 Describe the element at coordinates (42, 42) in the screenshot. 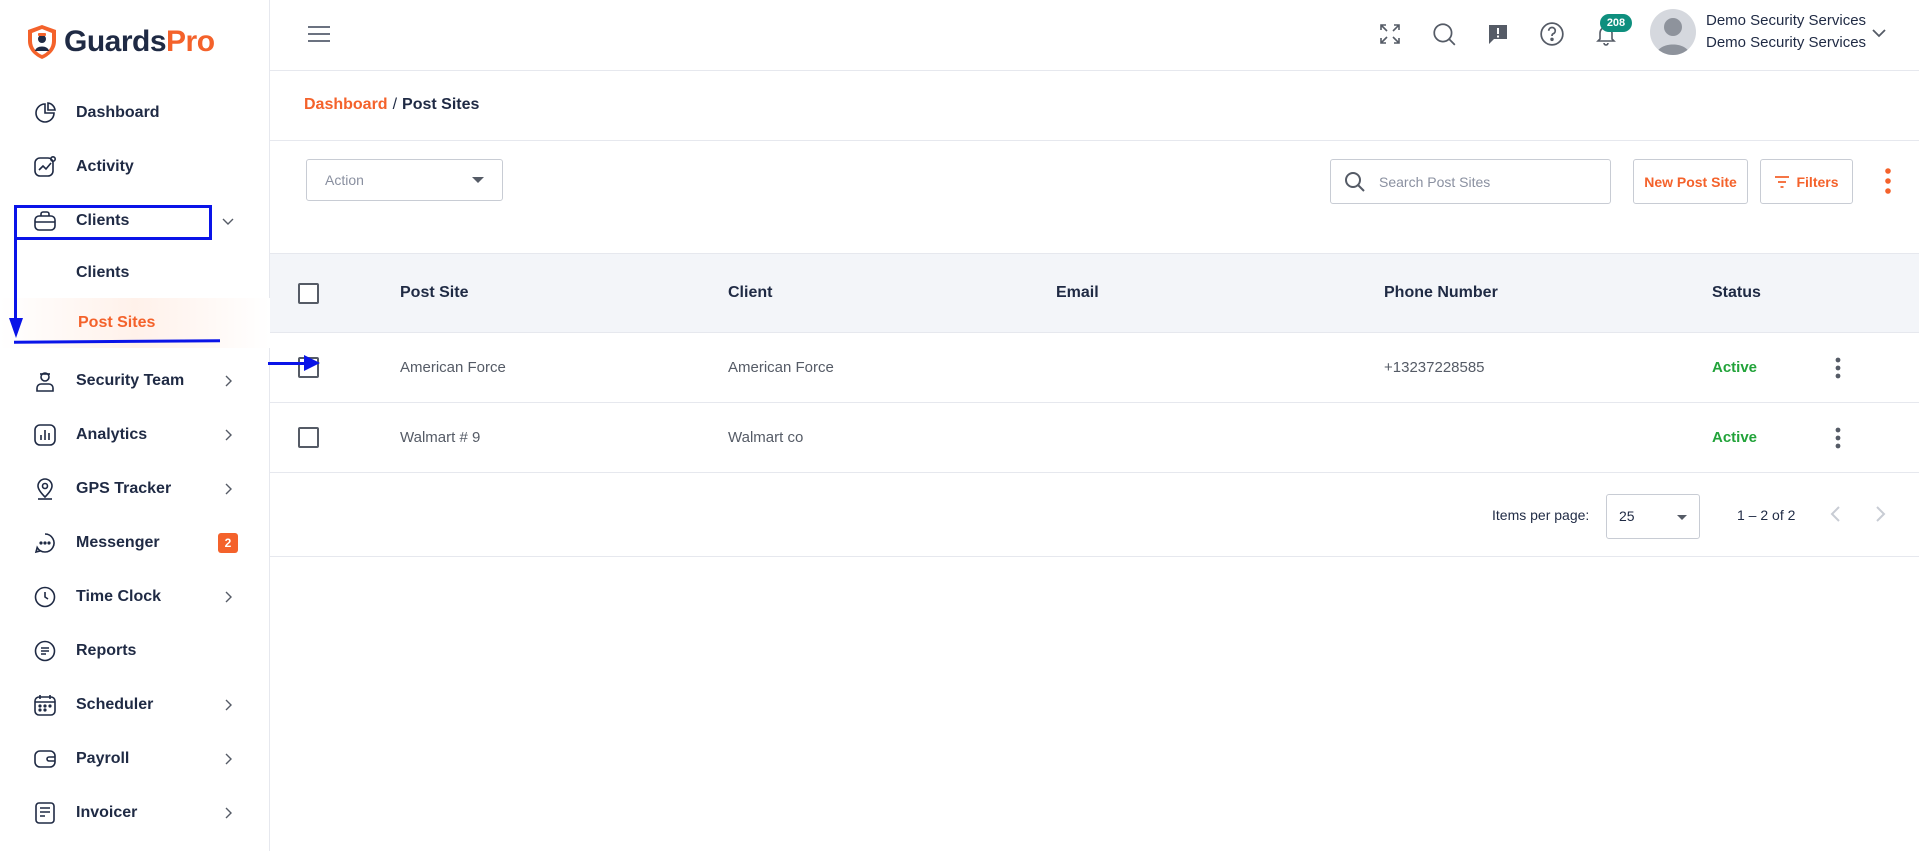

I see `shield-logo-icon` at that location.